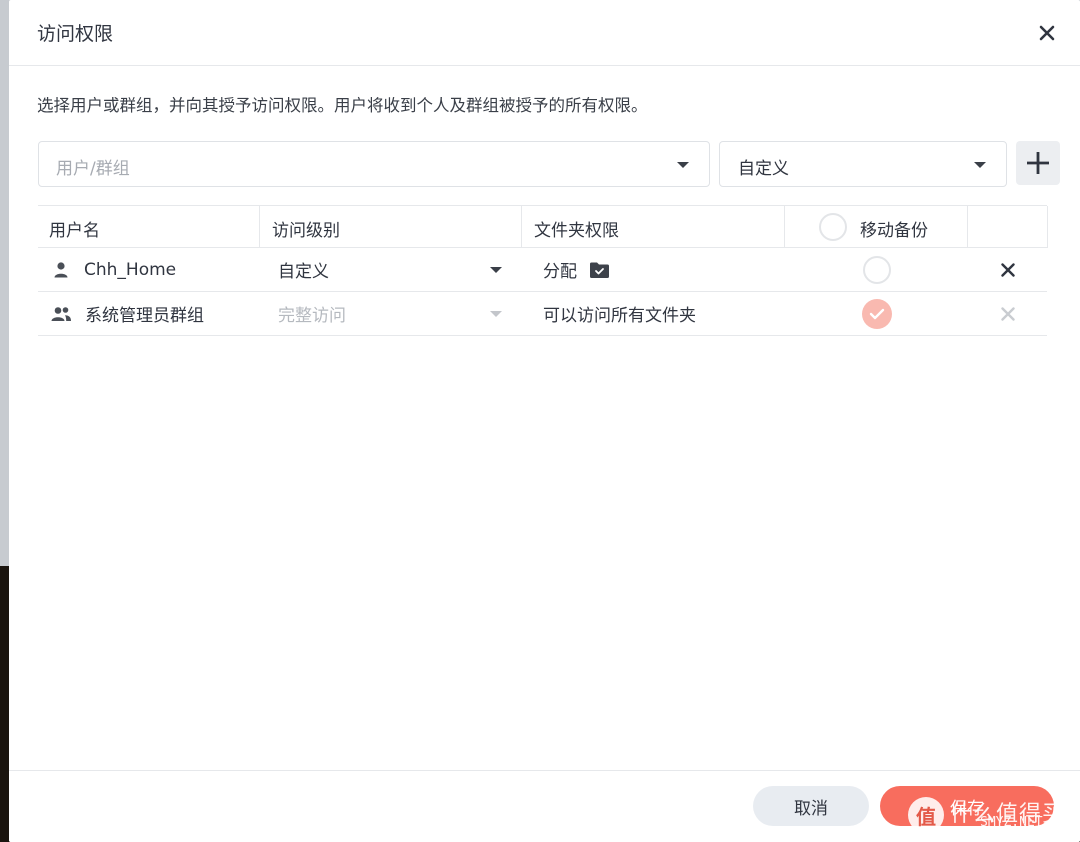 Image resolution: width=1080 pixels, height=842 pixels. What do you see at coordinates (599, 270) in the screenshot?
I see `folder-check-icon` at bounding box center [599, 270].